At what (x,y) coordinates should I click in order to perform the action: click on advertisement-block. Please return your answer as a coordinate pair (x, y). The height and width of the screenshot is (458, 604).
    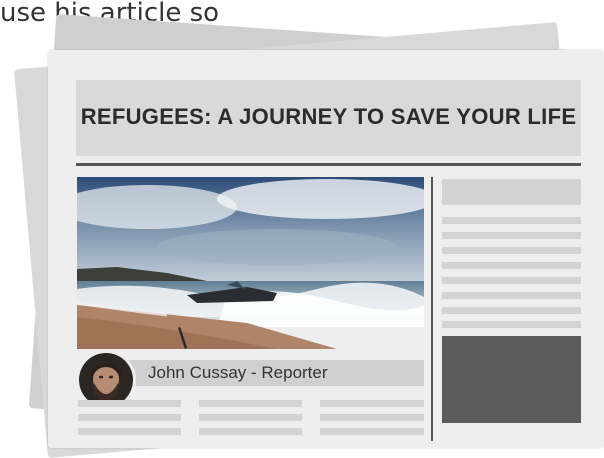
    Looking at the image, I should click on (511, 379).